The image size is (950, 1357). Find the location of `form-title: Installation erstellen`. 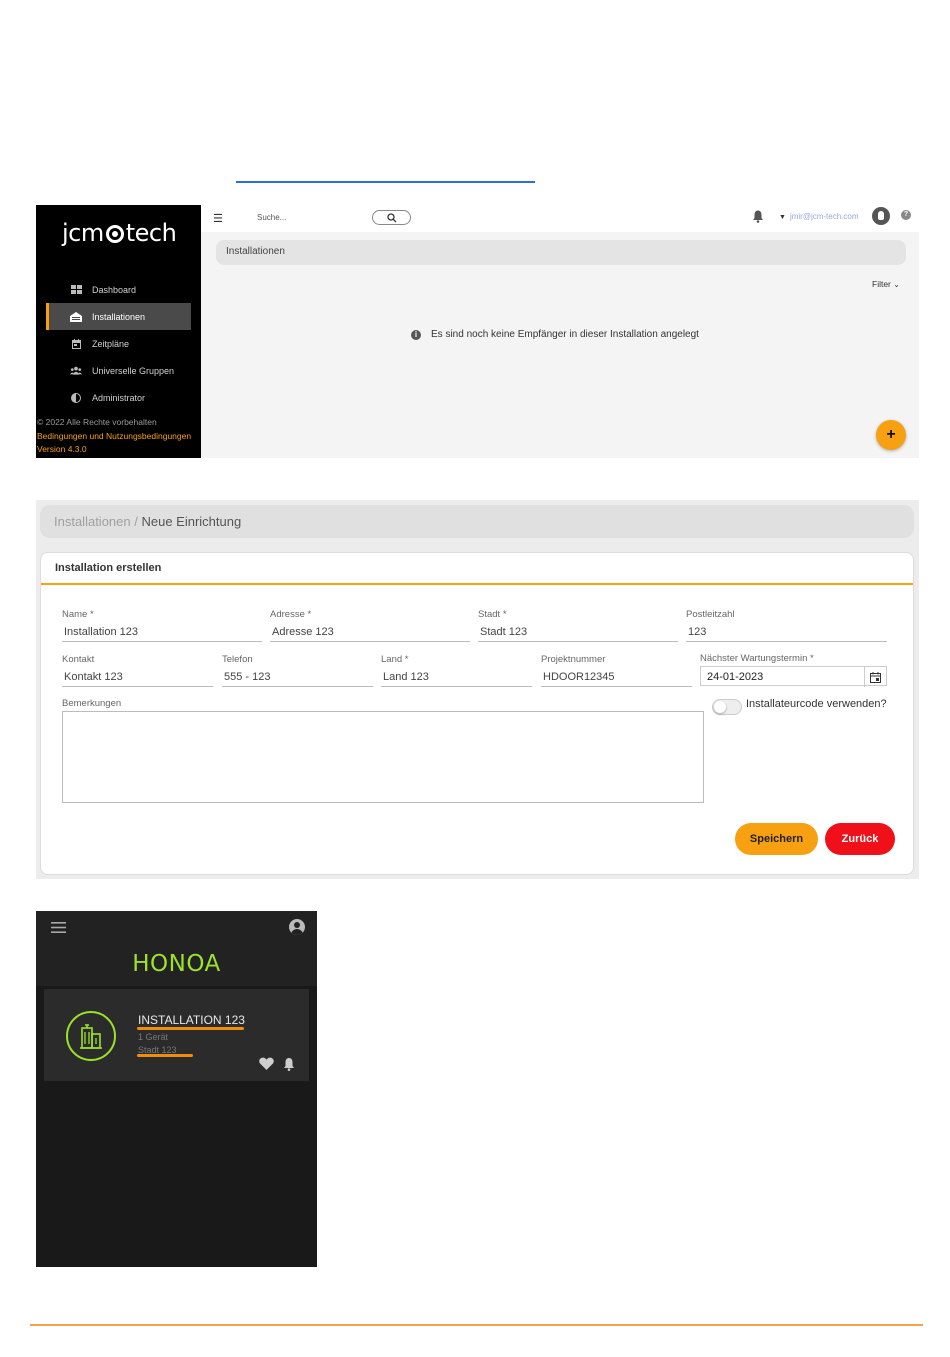

form-title: Installation erstellen is located at coordinates (477, 569).